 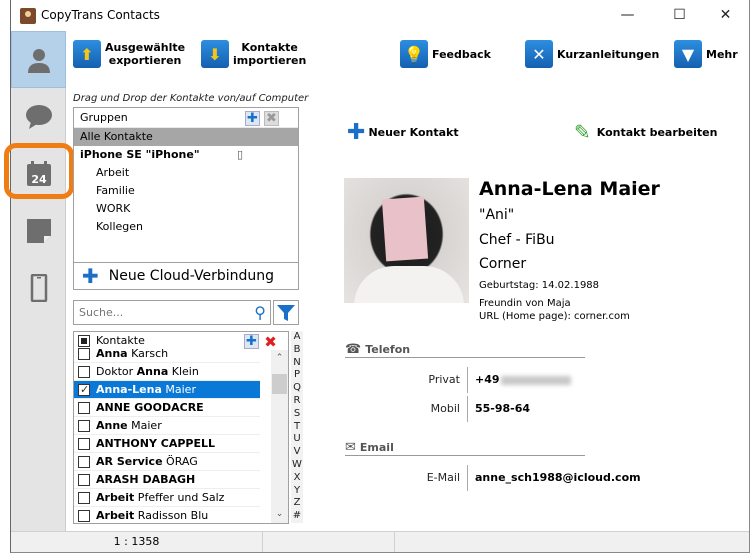 What do you see at coordinates (167, 372) in the screenshot?
I see `contact-row: Doktor Anna Klein` at bounding box center [167, 372].